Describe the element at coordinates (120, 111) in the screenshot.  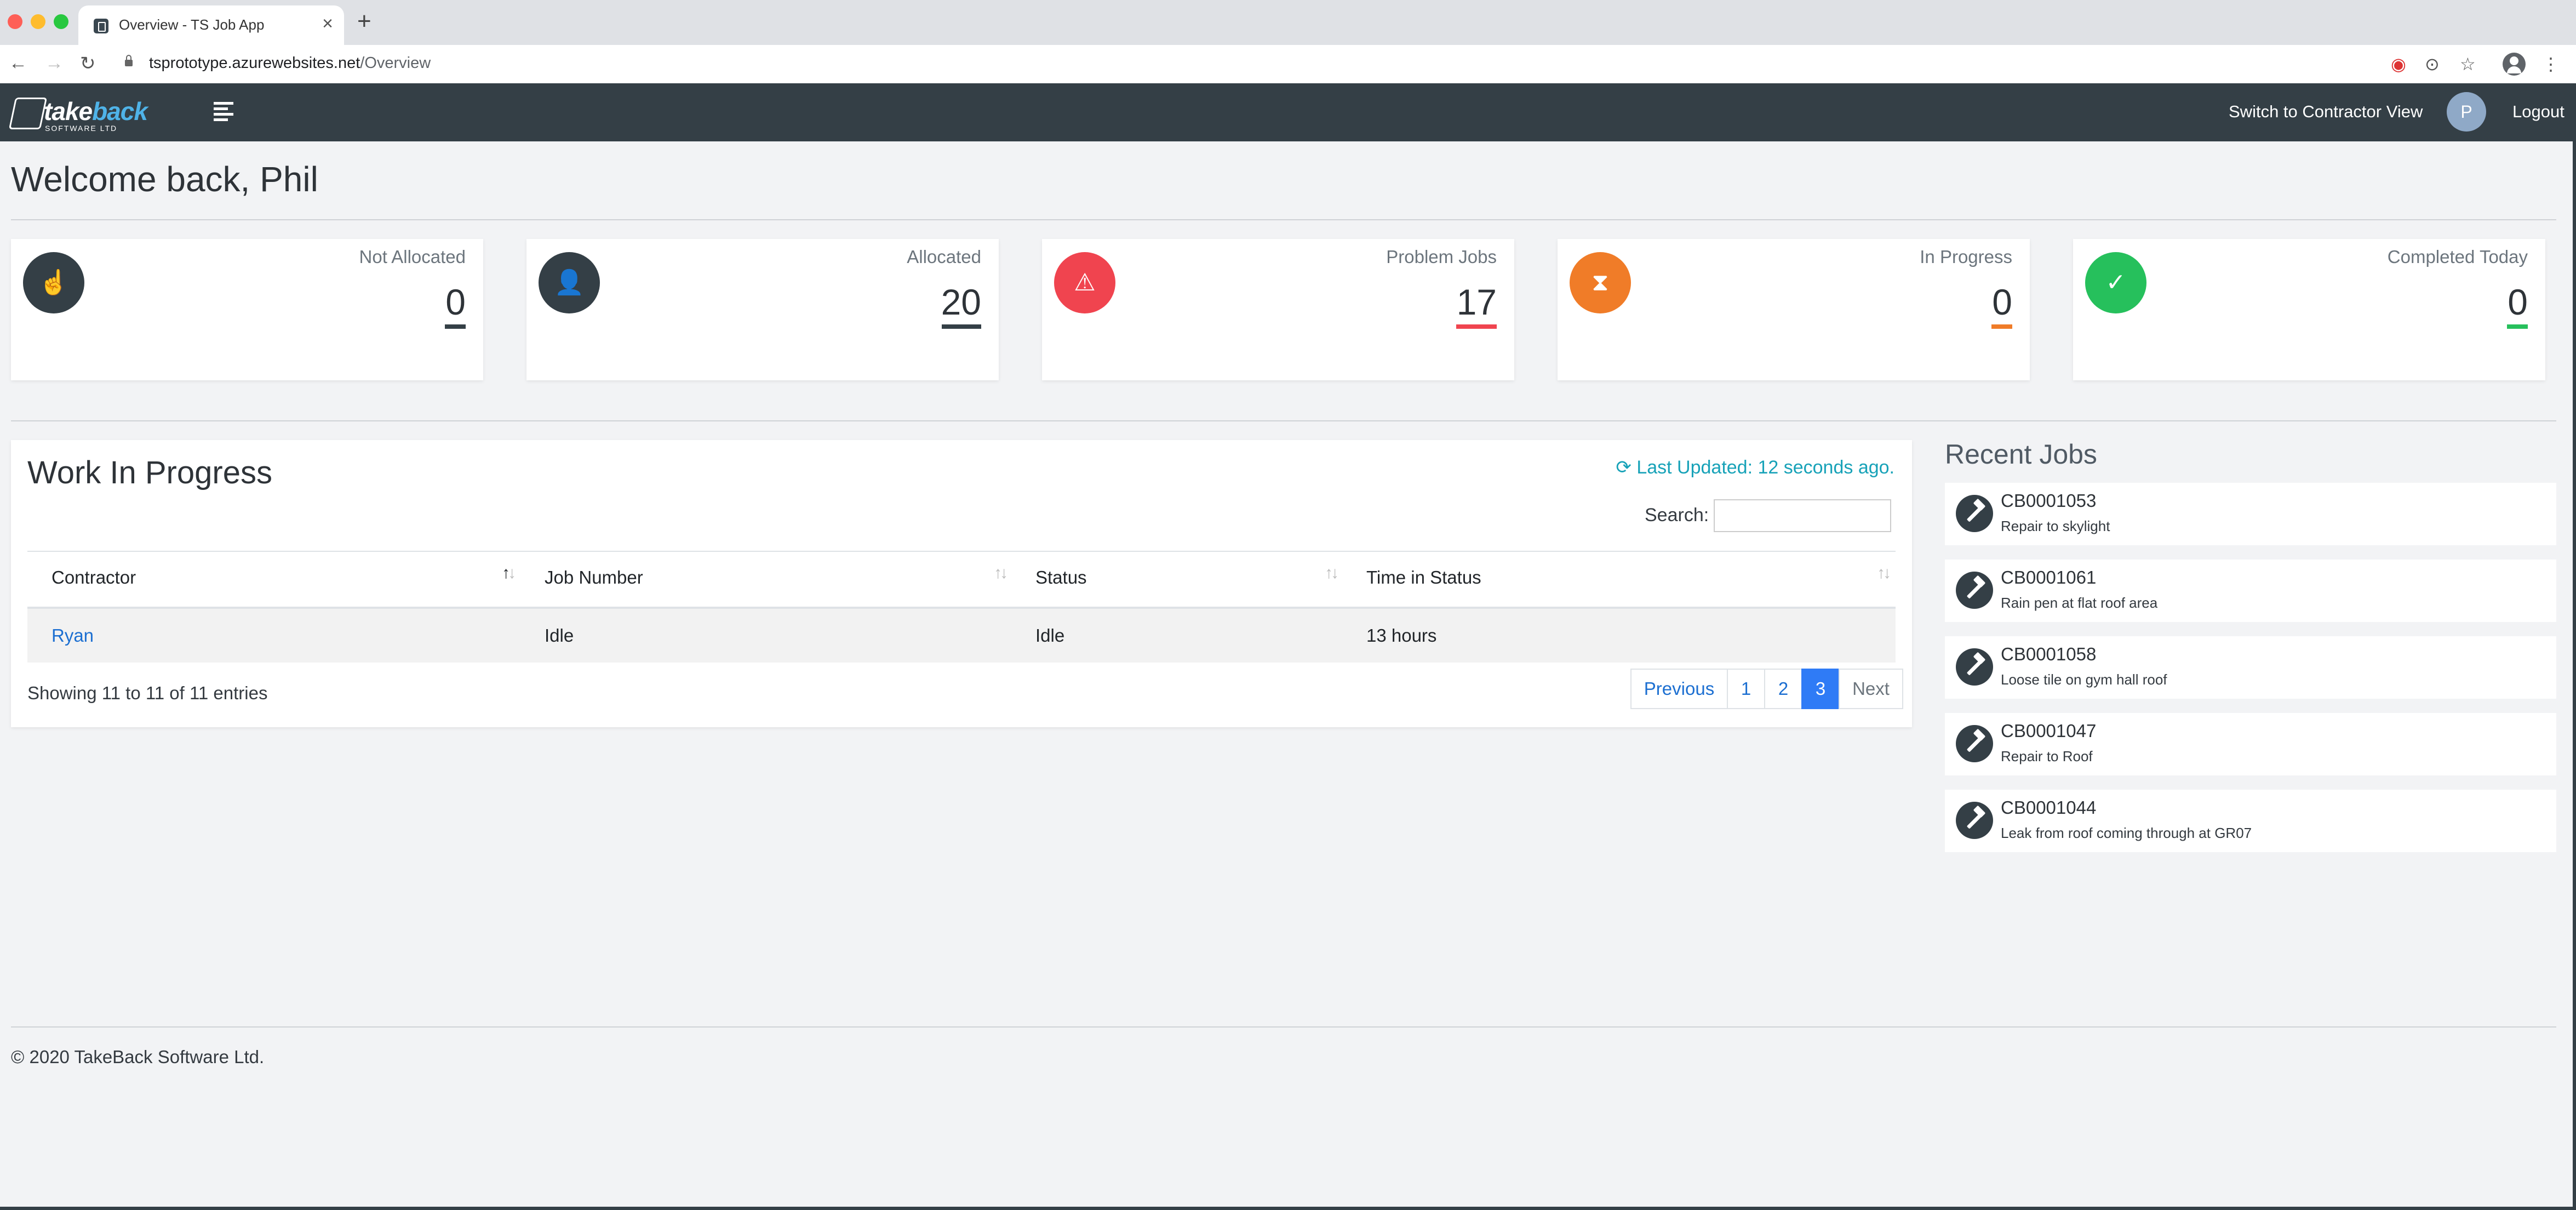
I see `logo-back: back` at that location.